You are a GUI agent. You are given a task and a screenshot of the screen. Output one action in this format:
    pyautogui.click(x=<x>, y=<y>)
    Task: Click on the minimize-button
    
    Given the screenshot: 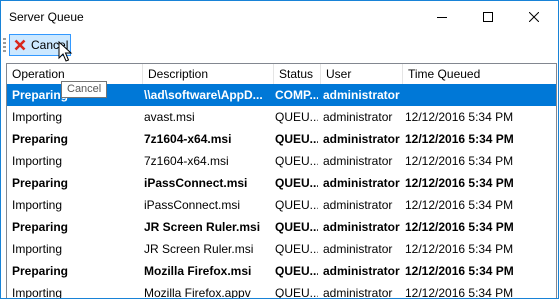 What is the action you would take?
    pyautogui.click(x=442, y=16)
    